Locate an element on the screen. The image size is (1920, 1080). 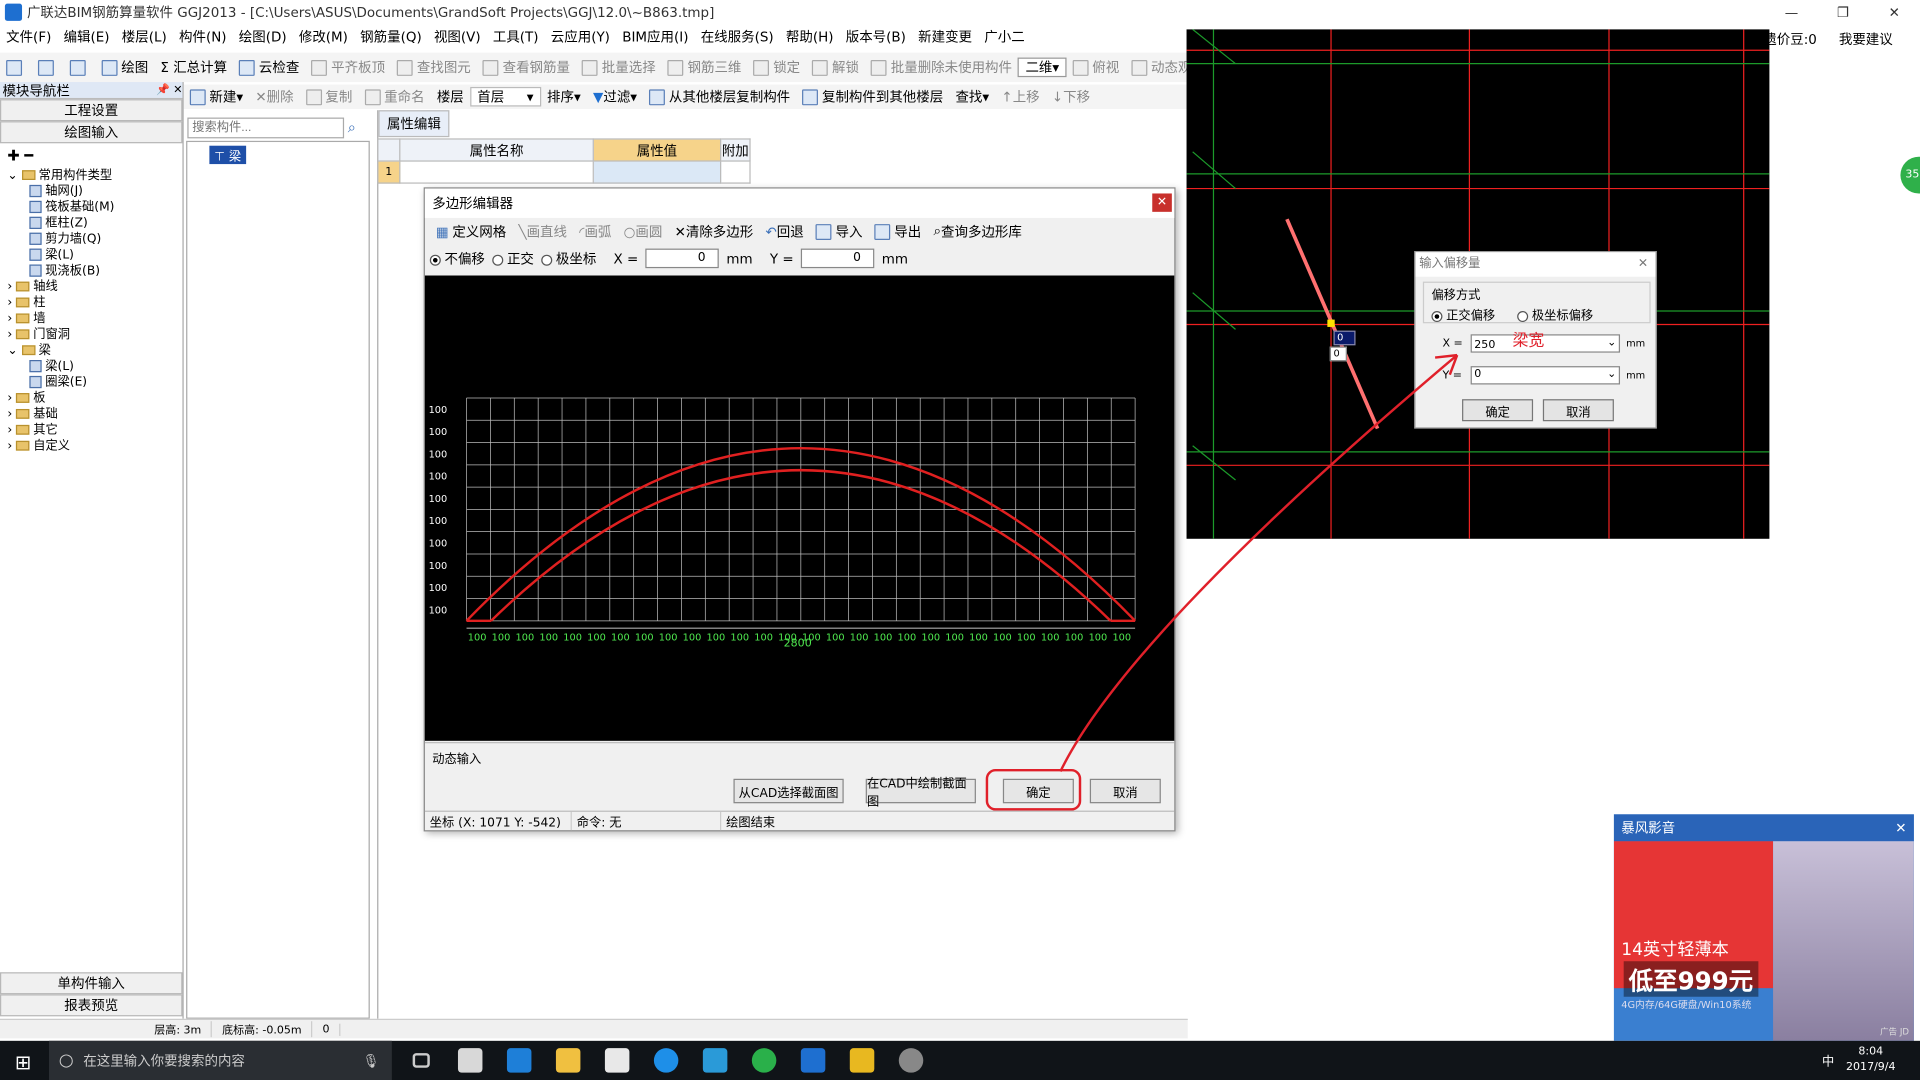
edge-icon is located at coordinates (519, 1060).